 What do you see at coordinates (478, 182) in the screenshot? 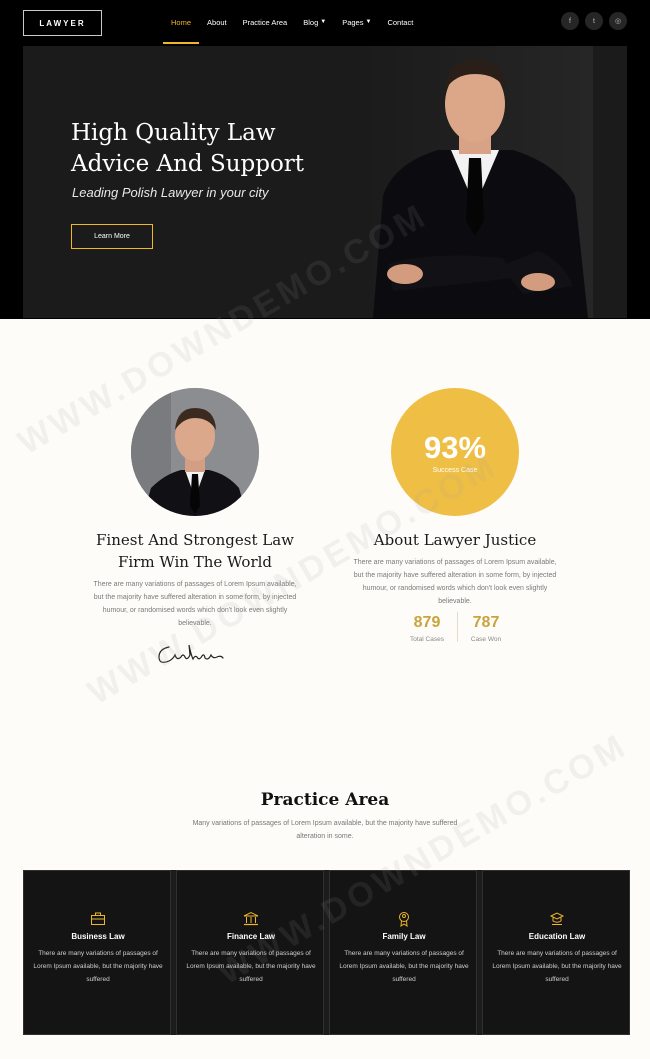
I see `lawyer-photo` at bounding box center [478, 182].